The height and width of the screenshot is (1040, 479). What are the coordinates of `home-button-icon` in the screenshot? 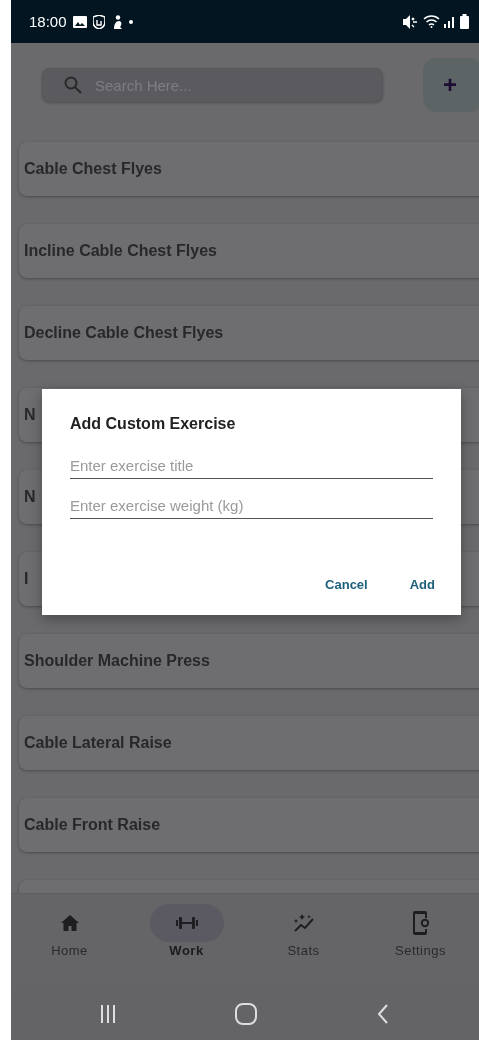 It's located at (246, 1013).